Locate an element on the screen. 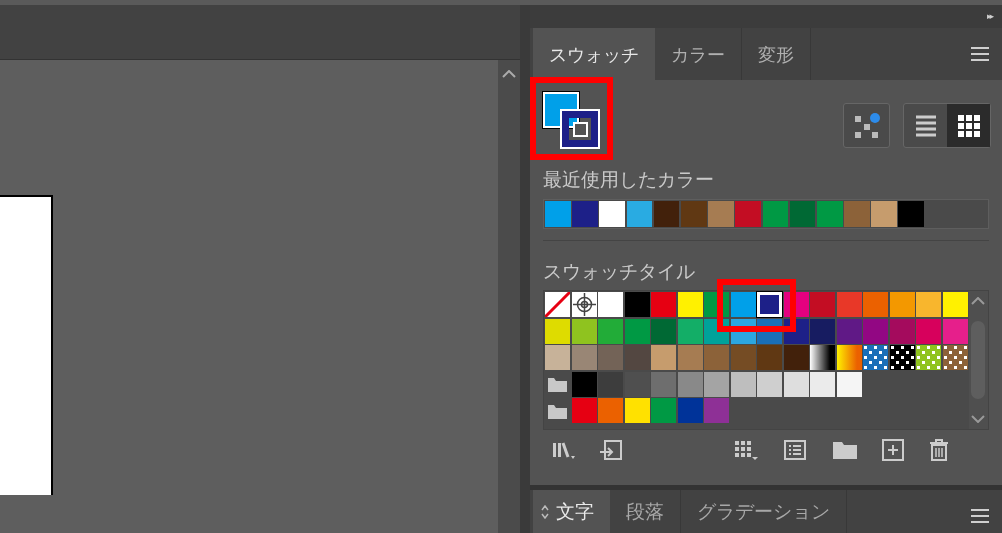 Image resolution: width=1002 pixels, height=533 pixels. grid-view-button is located at coordinates (968, 125).